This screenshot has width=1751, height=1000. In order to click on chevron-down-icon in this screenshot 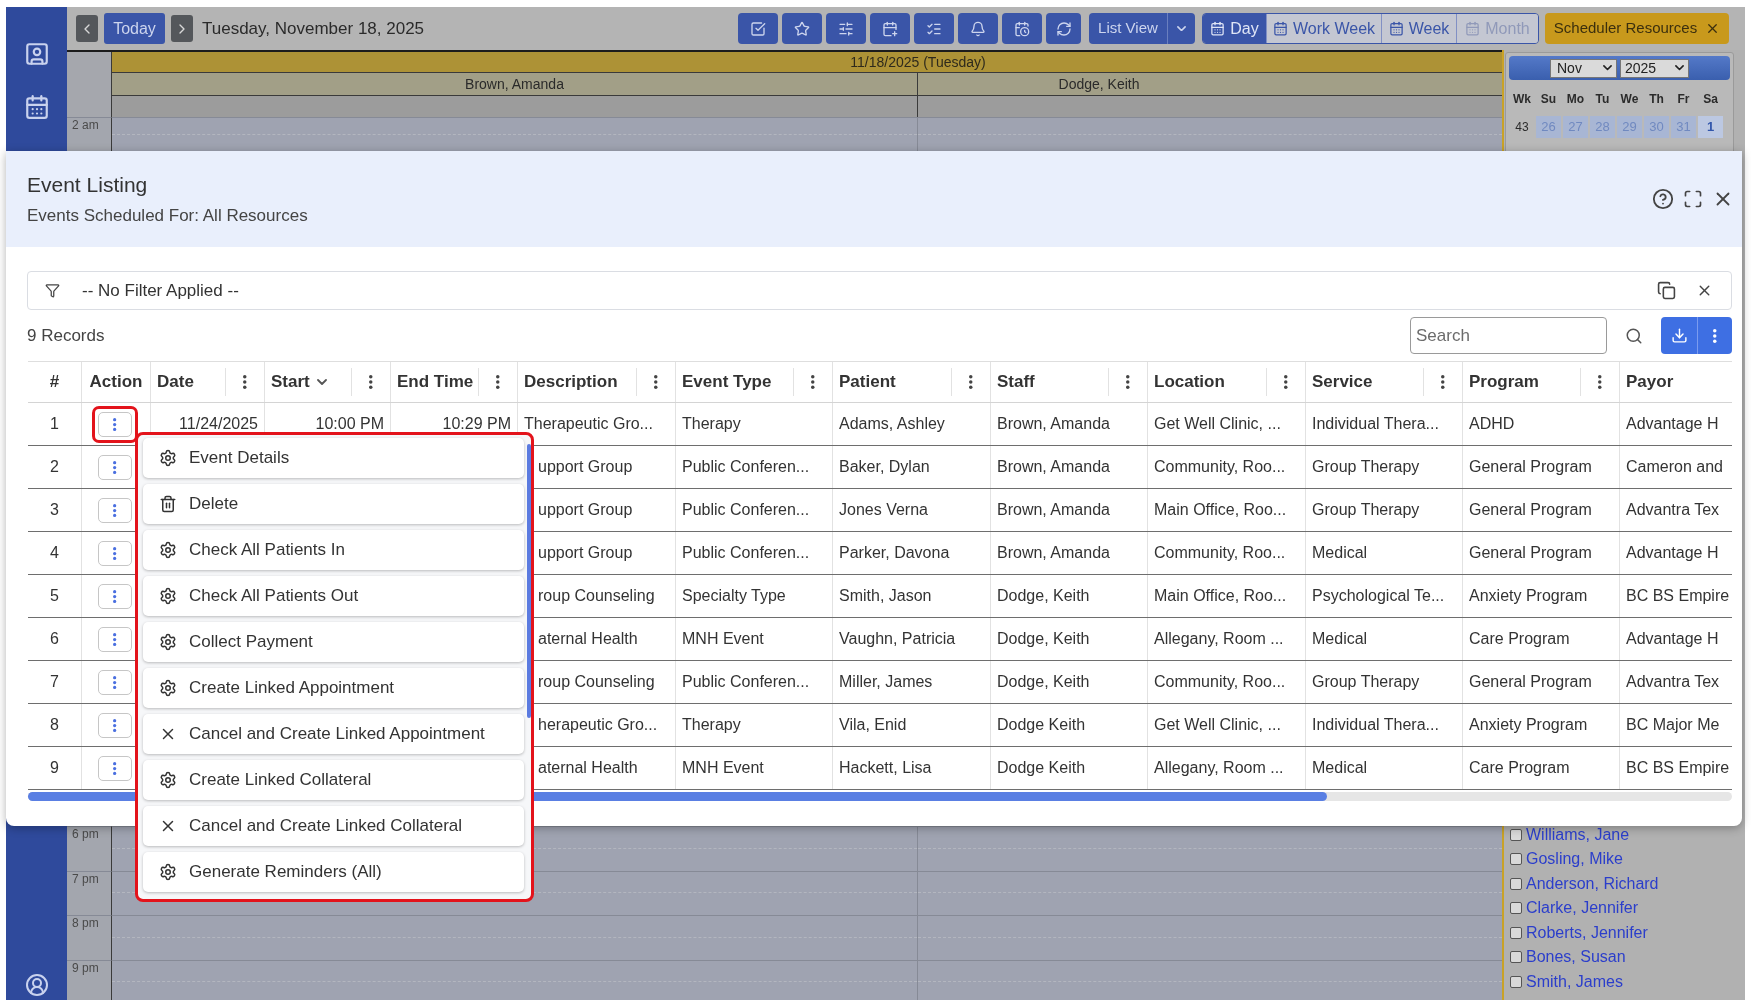, I will do `click(1679, 68)`.